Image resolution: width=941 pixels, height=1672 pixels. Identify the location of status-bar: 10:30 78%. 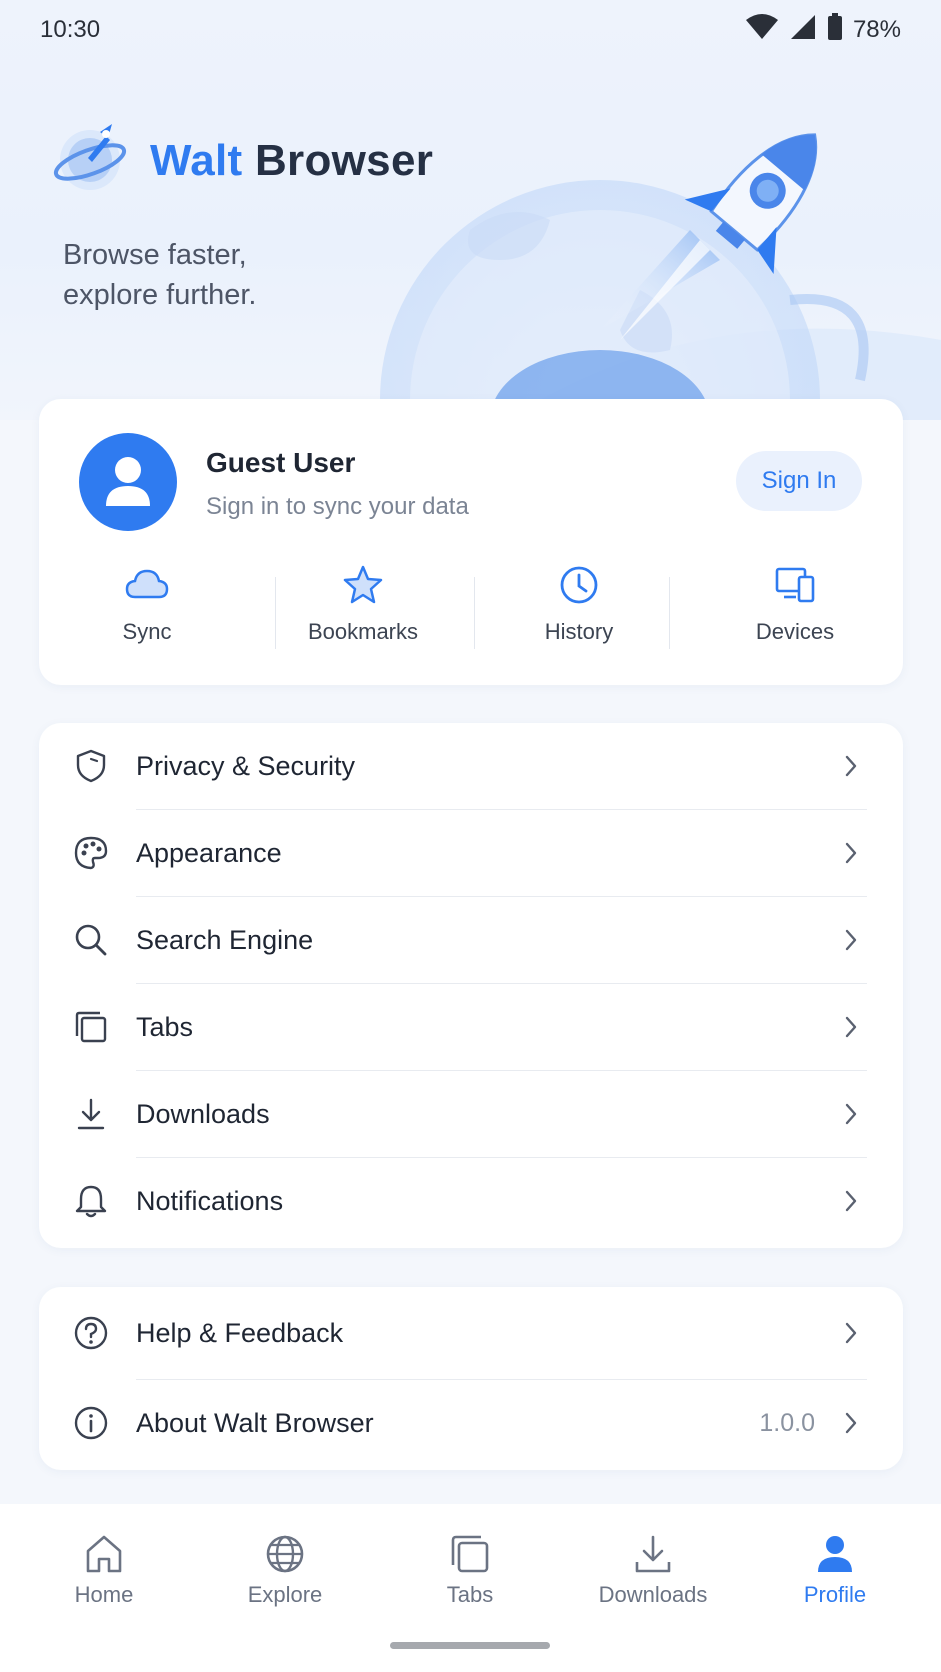
(470, 30).